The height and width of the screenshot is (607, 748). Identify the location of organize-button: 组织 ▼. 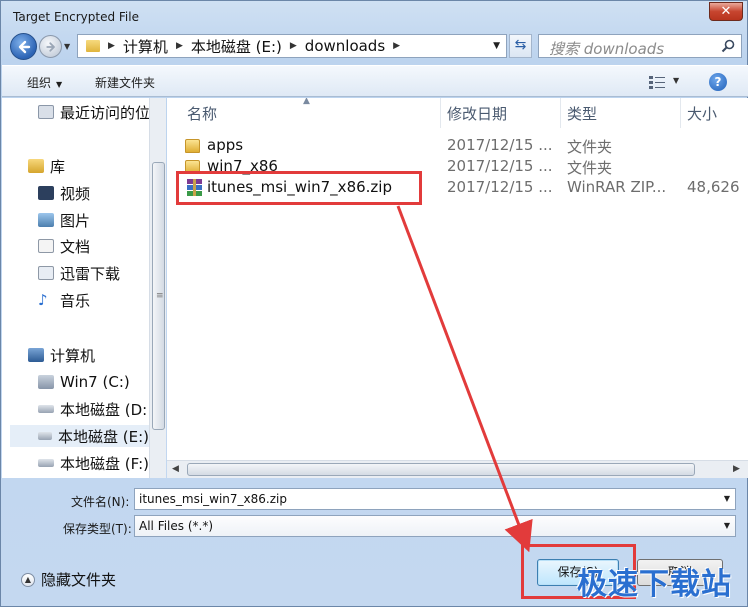
(44, 82).